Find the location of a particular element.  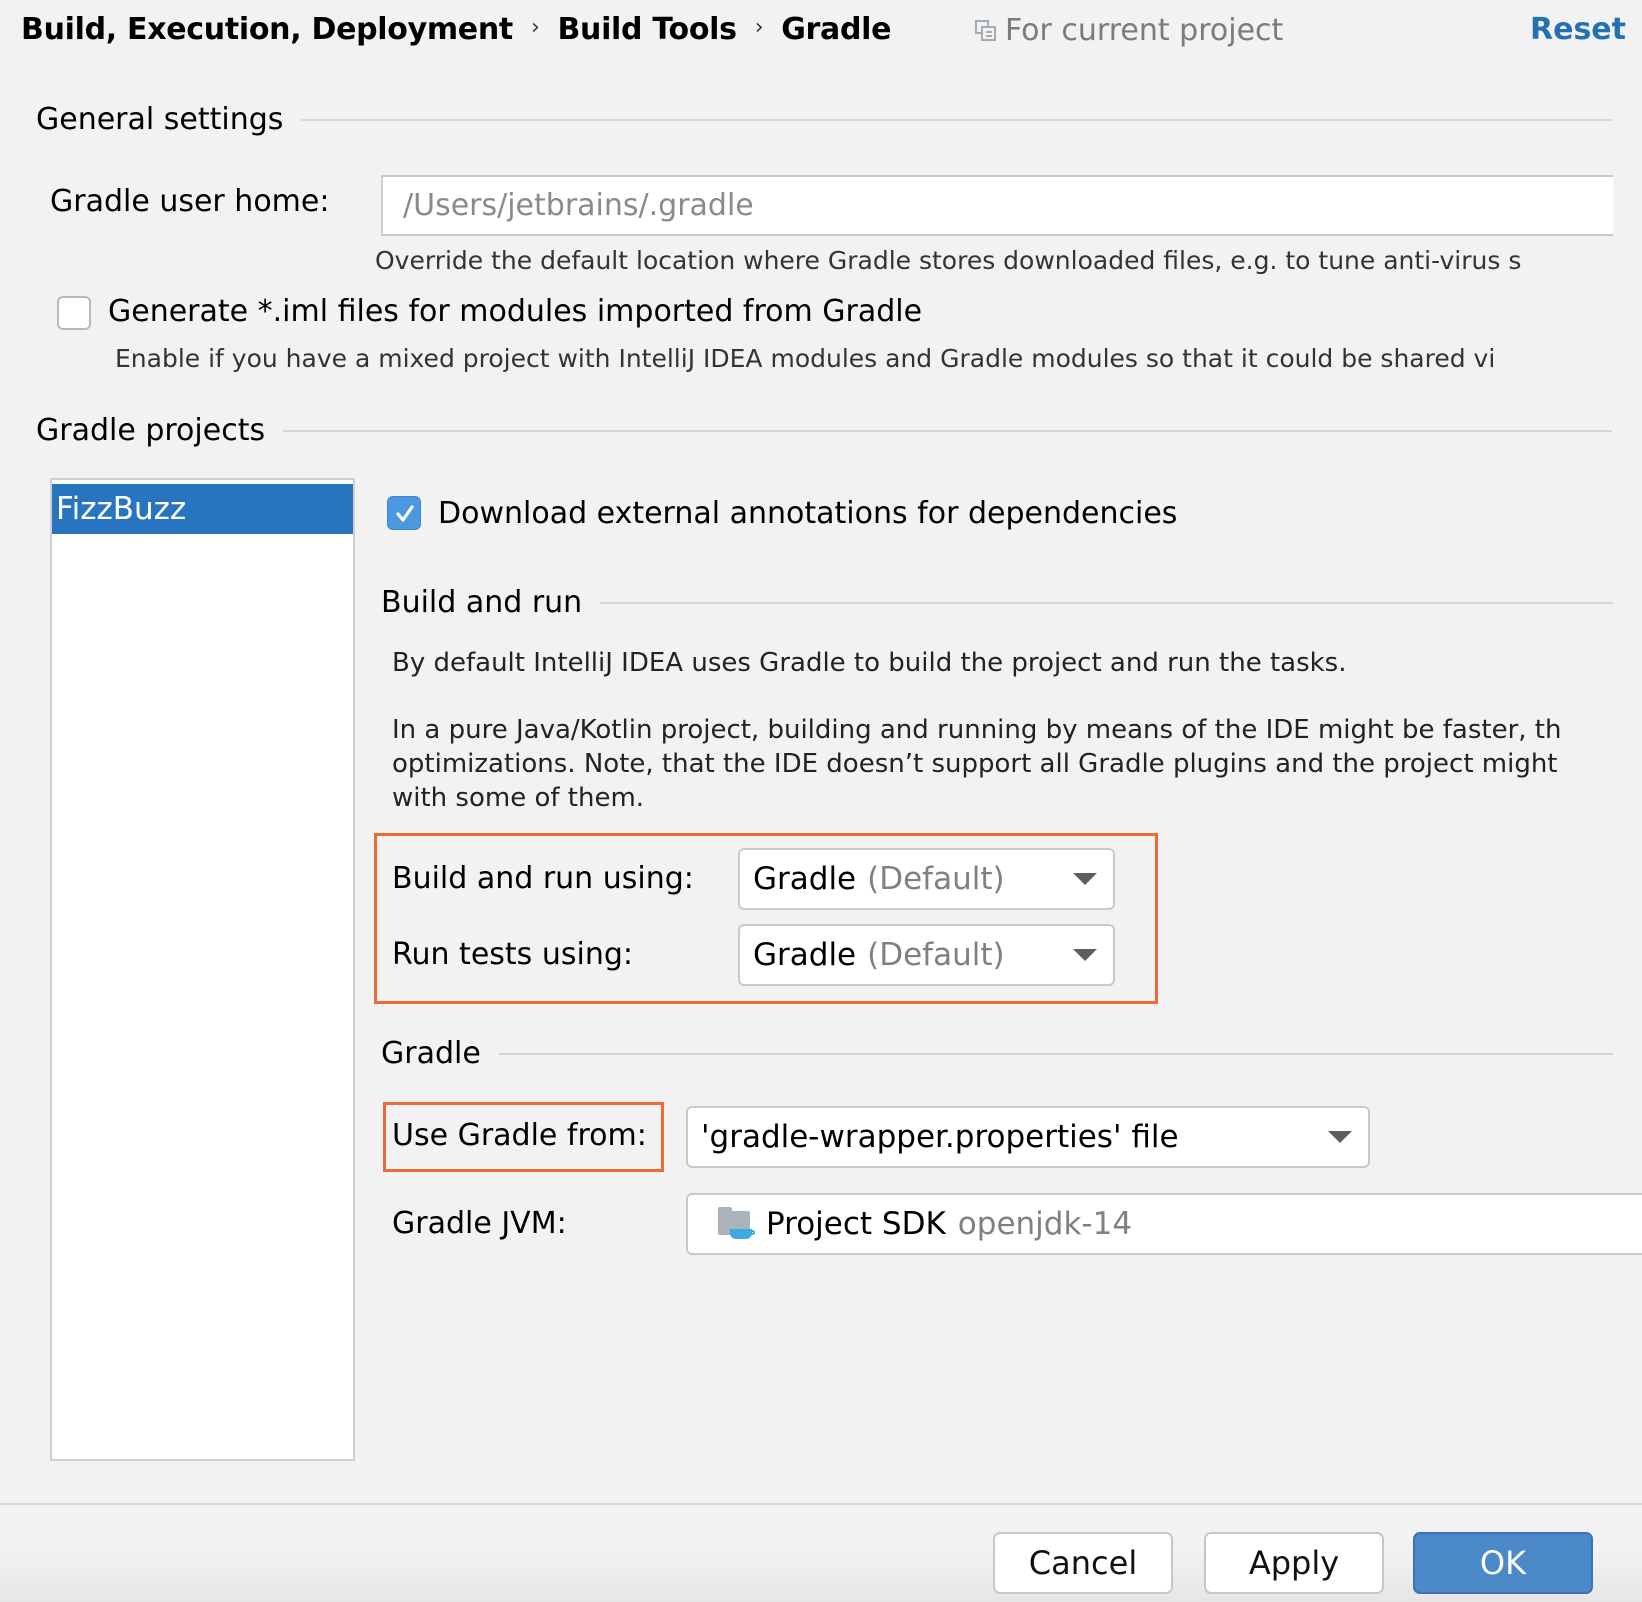

gradle-user-home-input: /Users/jetbrains/.gradle is located at coordinates (997, 205).